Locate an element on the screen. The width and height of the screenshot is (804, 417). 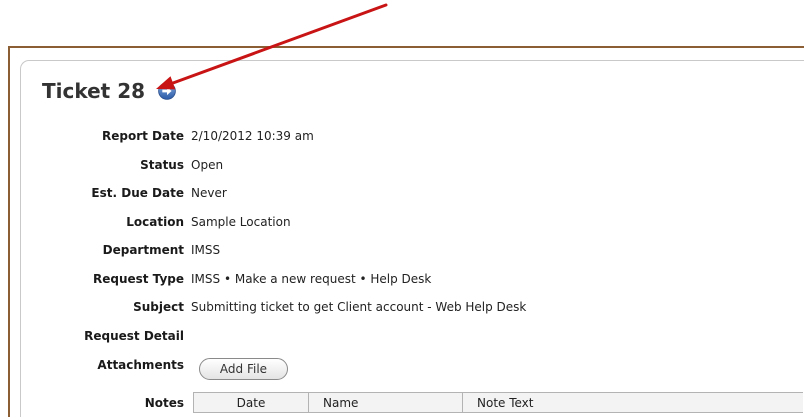
request-type-value: IMSS • Make a new request • Help Desk is located at coordinates (311, 279).